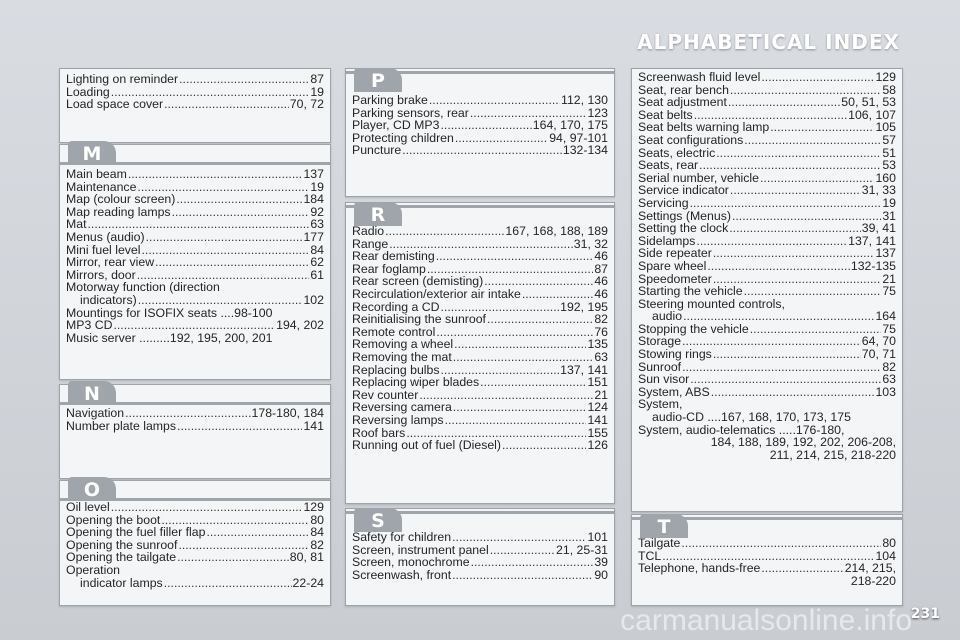 The height and width of the screenshot is (640, 960). What do you see at coordinates (96, 174) in the screenshot?
I see `index-entry-label: Main beam` at bounding box center [96, 174].